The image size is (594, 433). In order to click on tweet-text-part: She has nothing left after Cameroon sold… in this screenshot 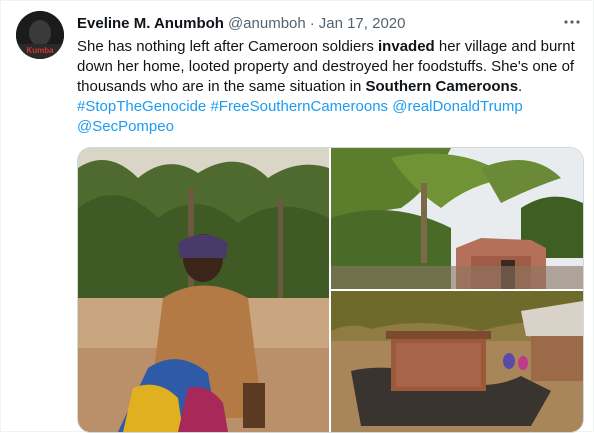, I will do `click(228, 46)`.